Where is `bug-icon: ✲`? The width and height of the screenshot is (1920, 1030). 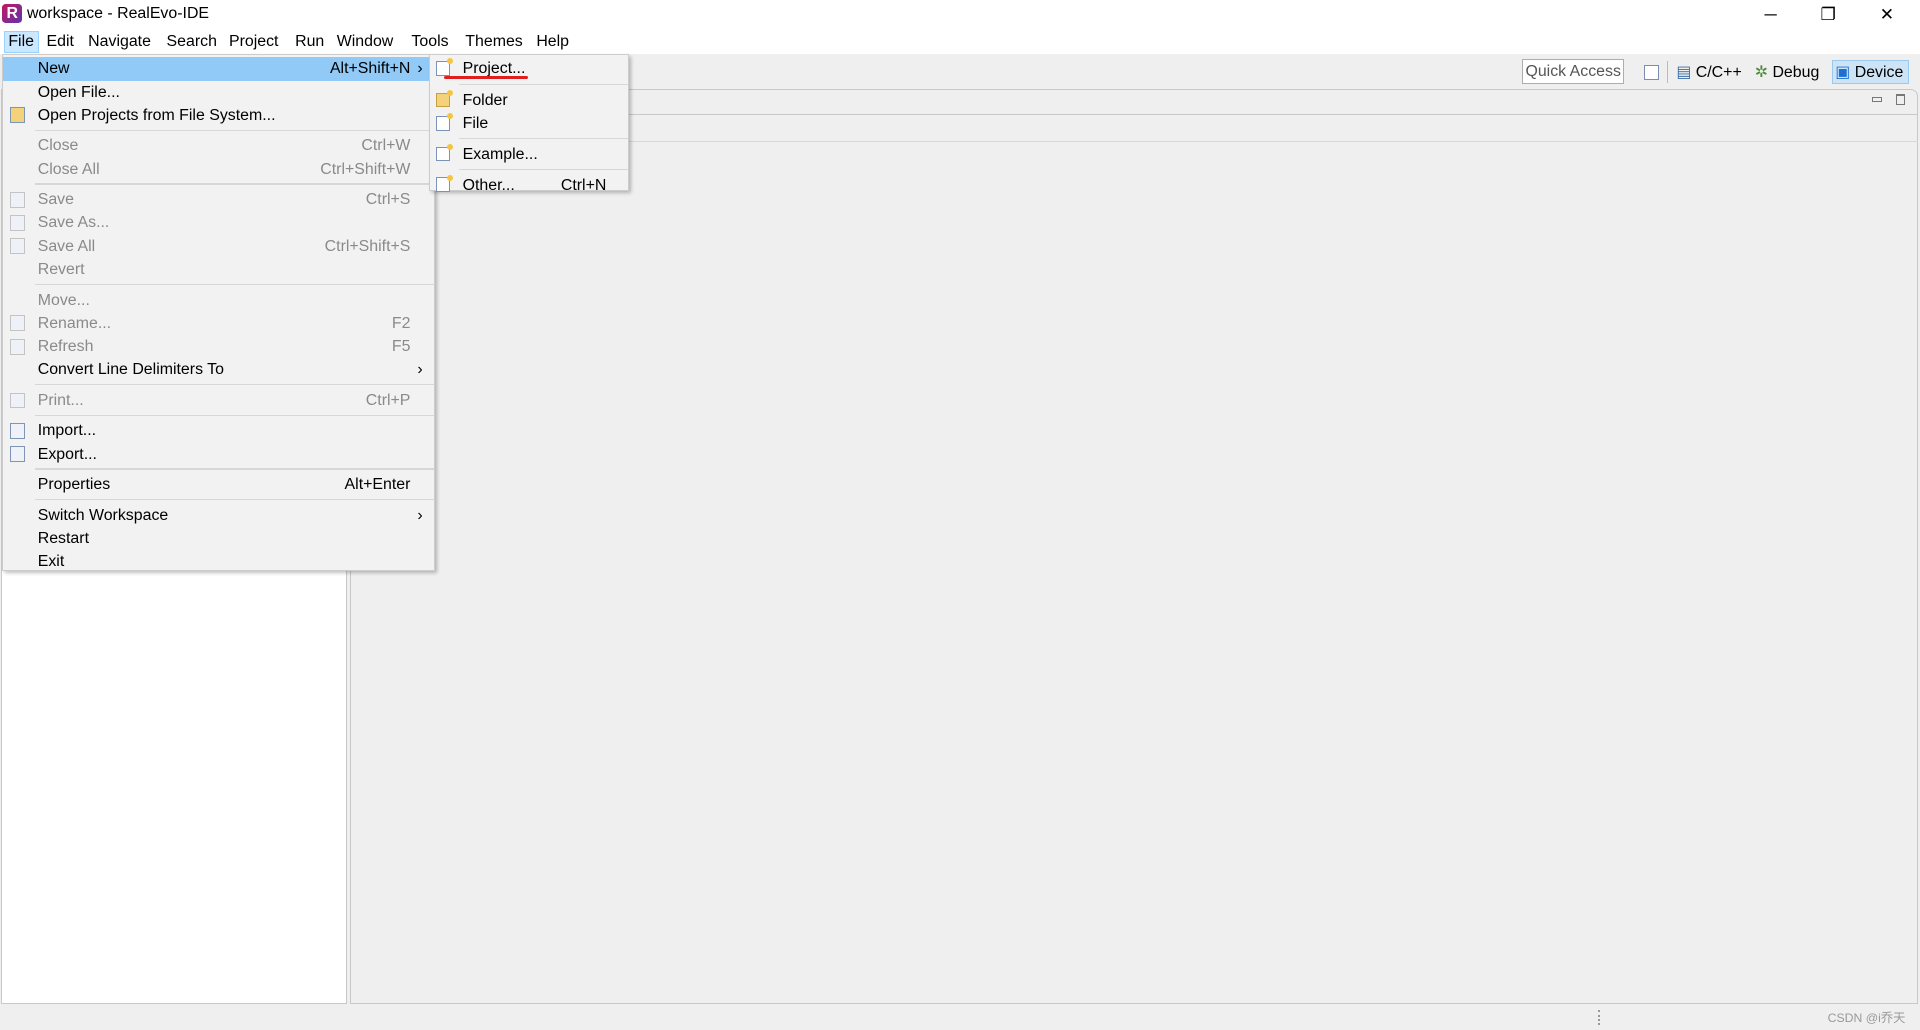 bug-icon: ✲ is located at coordinates (1761, 73).